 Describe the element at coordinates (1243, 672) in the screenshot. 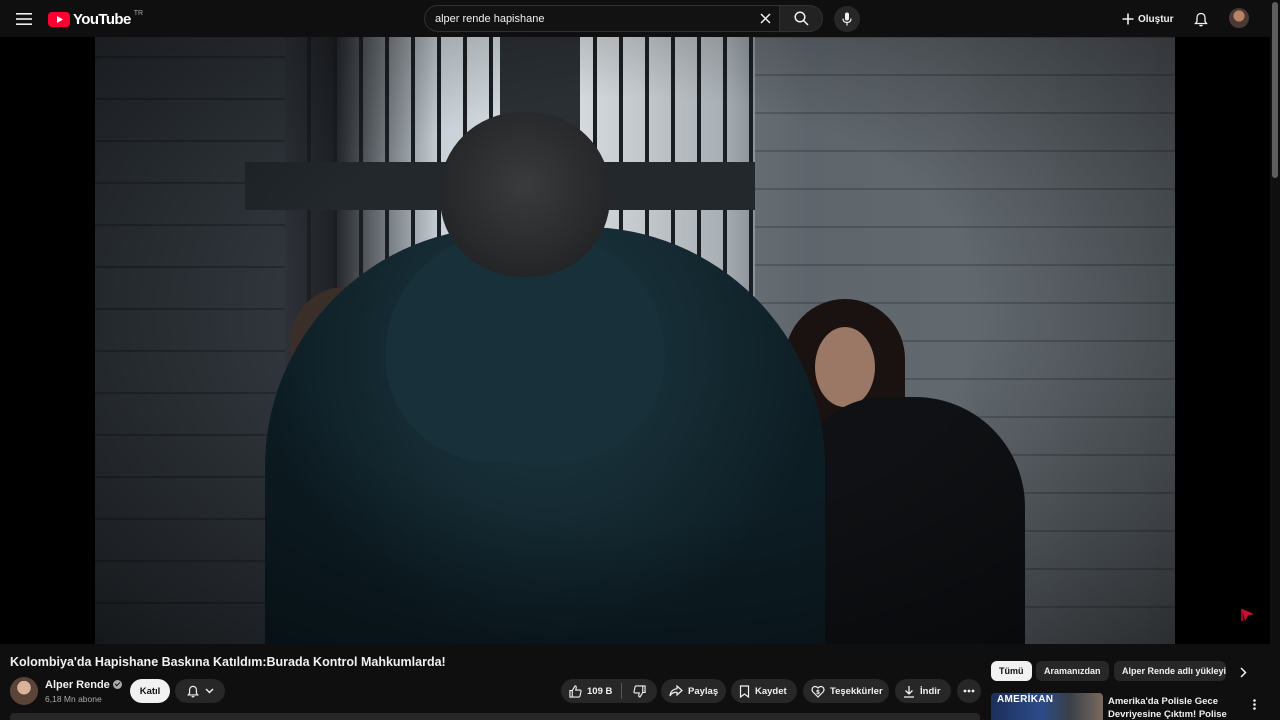

I see `chevron-right-icon` at that location.